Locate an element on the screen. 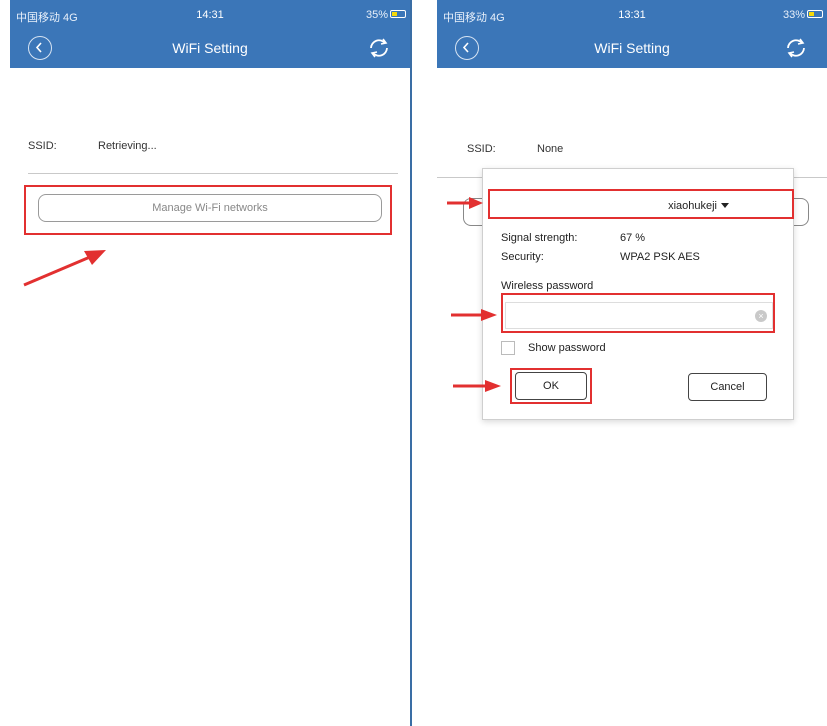 Image resolution: width=827 pixels, height=726 pixels. signal-strength-value: 67 % is located at coordinates (633, 238).